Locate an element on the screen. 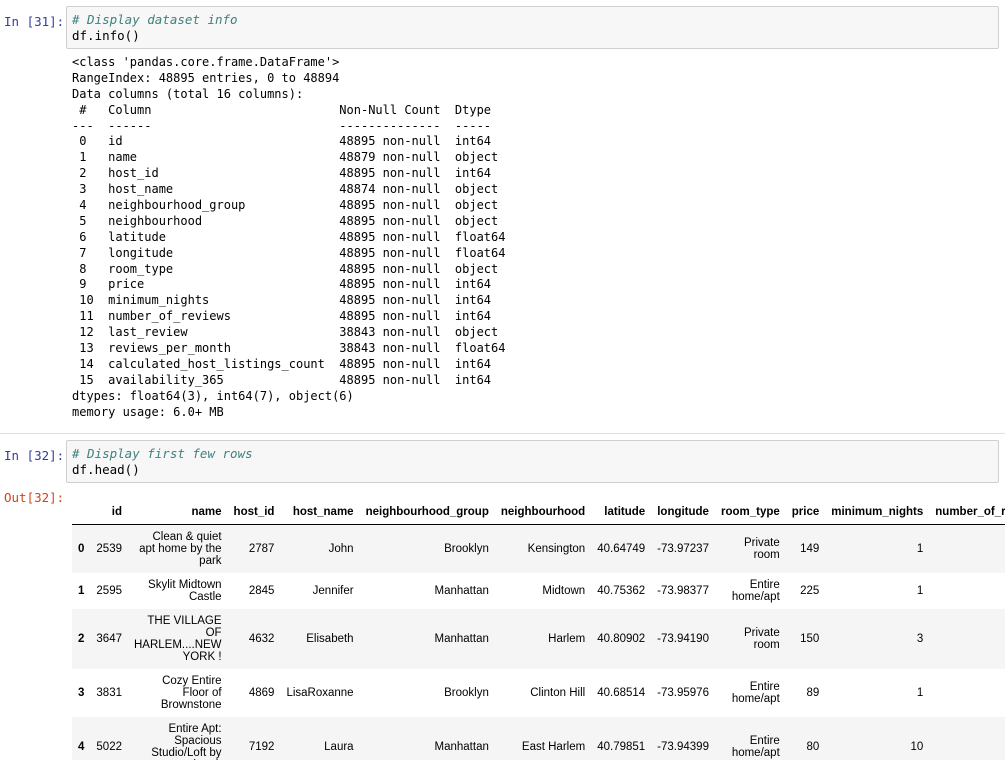 The image size is (1005, 760). output-line: 5 neighbourhood 48895 non-null object is located at coordinates (289, 220).